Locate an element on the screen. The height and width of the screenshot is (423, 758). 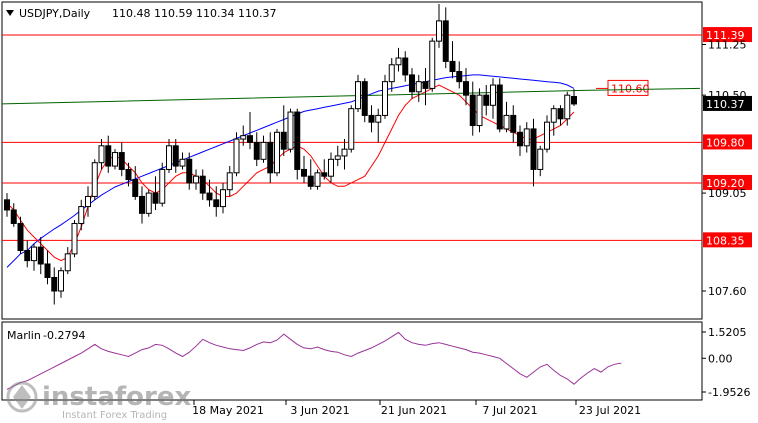
level-label-109.80: 109.80 is located at coordinates (725, 142).